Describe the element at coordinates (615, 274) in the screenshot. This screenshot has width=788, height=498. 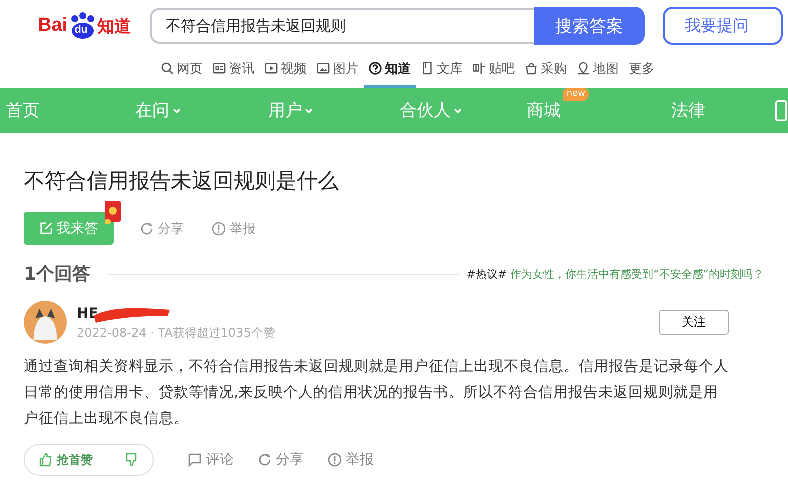
I see `hot-topic-link: #热议# 作为女性，你生活中有感受到“不安全感”的时刻吗？` at that location.